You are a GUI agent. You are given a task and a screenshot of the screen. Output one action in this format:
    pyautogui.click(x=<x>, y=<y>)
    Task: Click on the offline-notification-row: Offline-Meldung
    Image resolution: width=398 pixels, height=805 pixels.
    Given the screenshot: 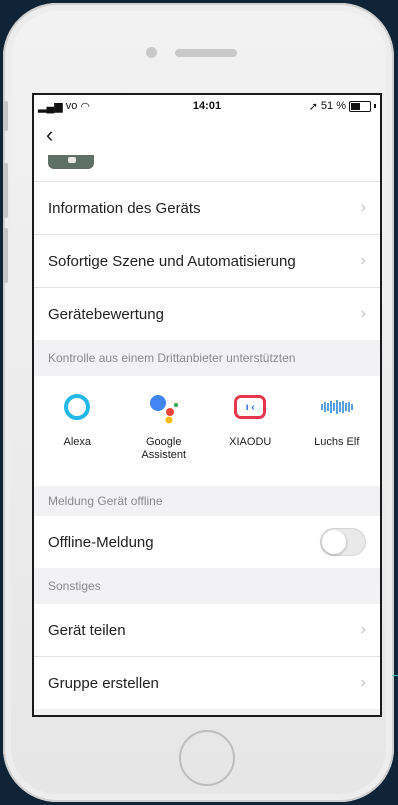 What is the action you would take?
    pyautogui.click(x=207, y=542)
    